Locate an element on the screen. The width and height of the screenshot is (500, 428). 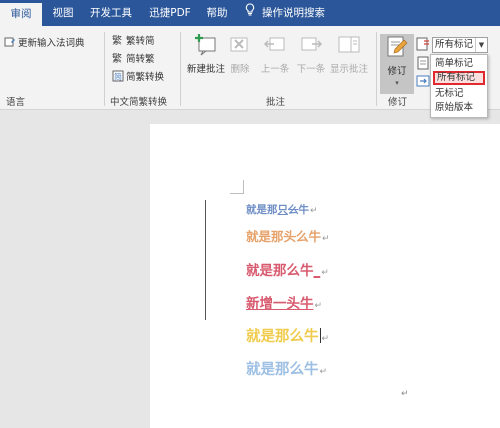
doc-inserted-text: _ is located at coordinates (317, 271).